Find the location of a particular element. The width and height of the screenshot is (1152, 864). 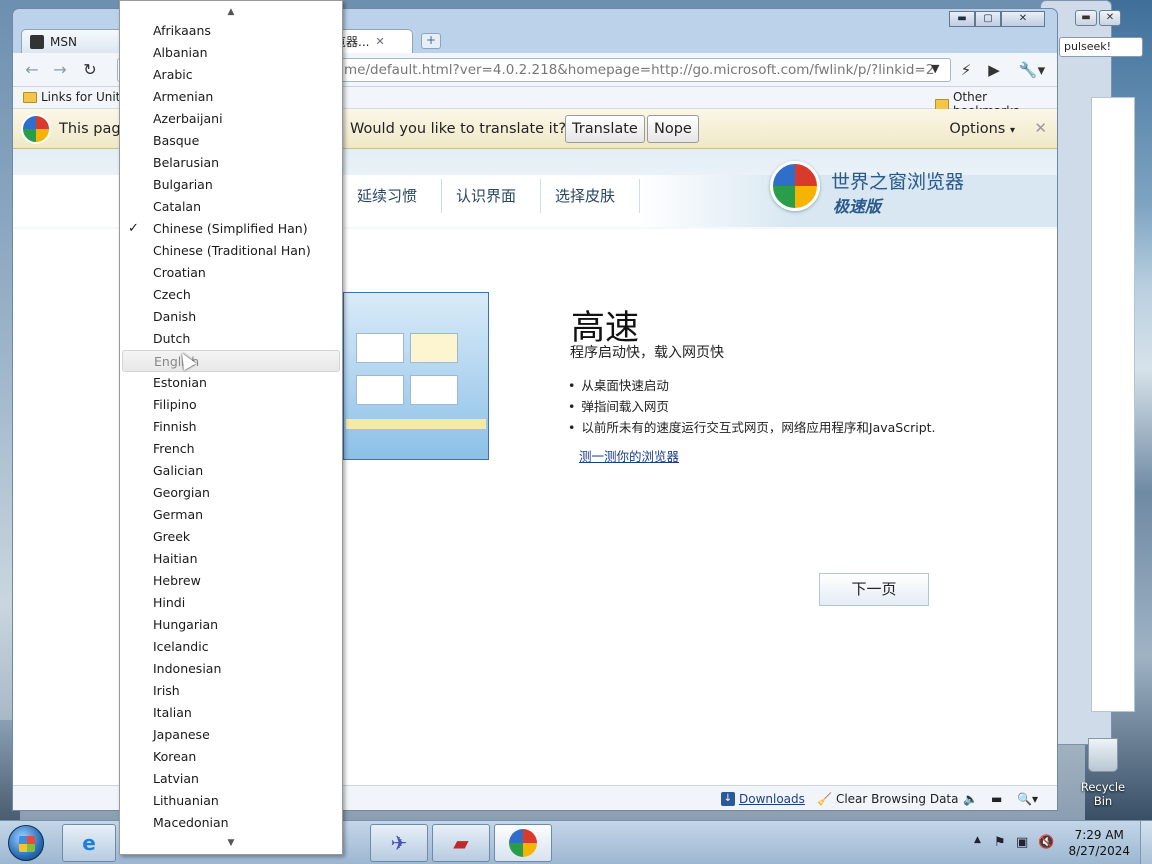

language-item: French is located at coordinates (231, 449).